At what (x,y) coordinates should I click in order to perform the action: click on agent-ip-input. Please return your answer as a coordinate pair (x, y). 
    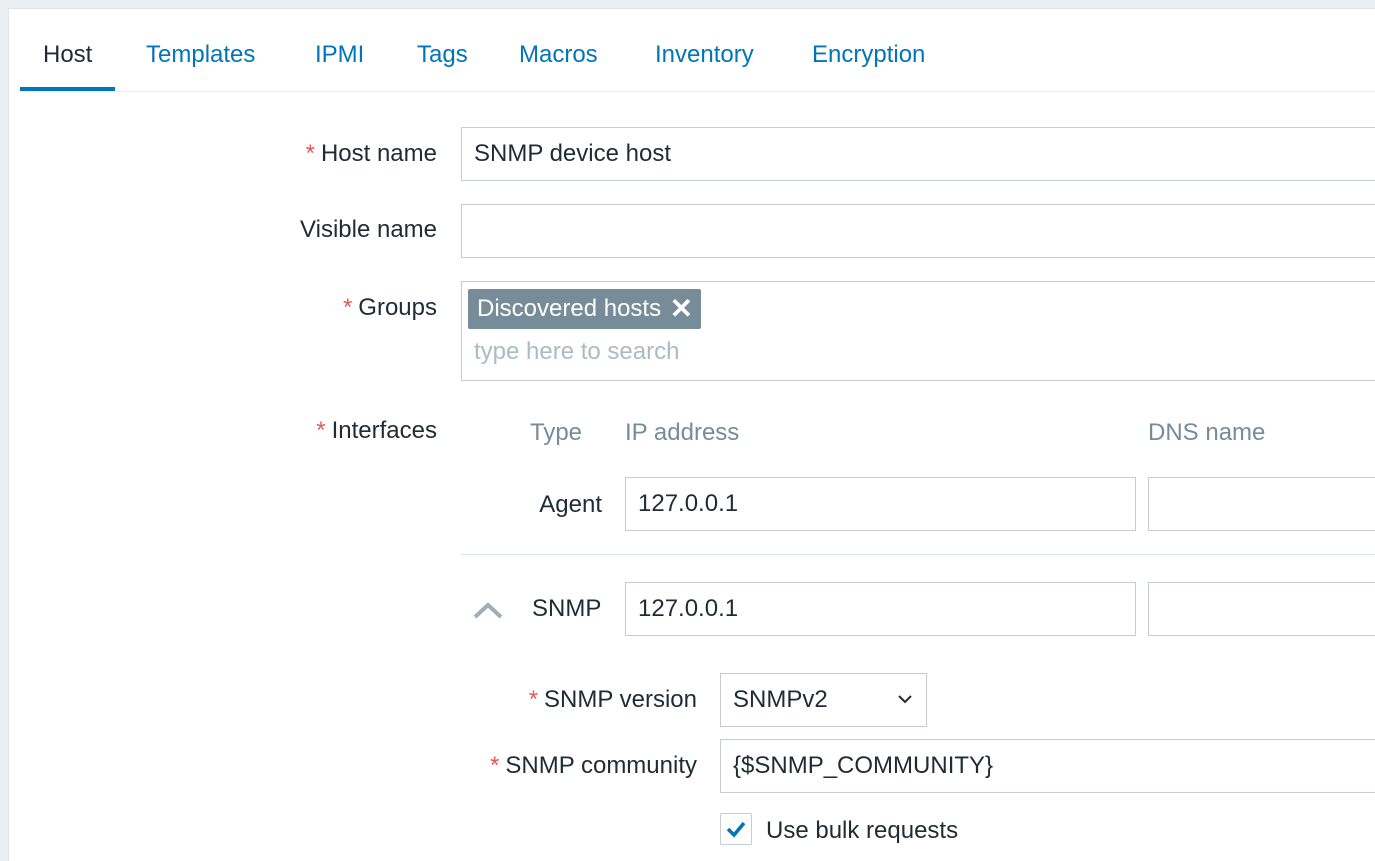
    Looking at the image, I should click on (880, 504).